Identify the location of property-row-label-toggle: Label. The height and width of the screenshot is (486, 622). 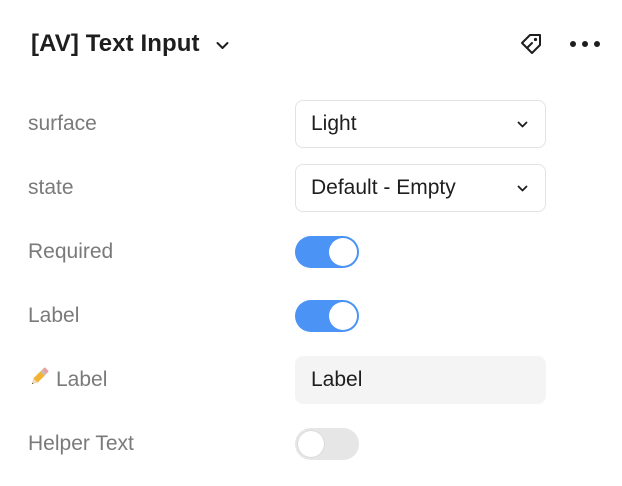
(288, 316).